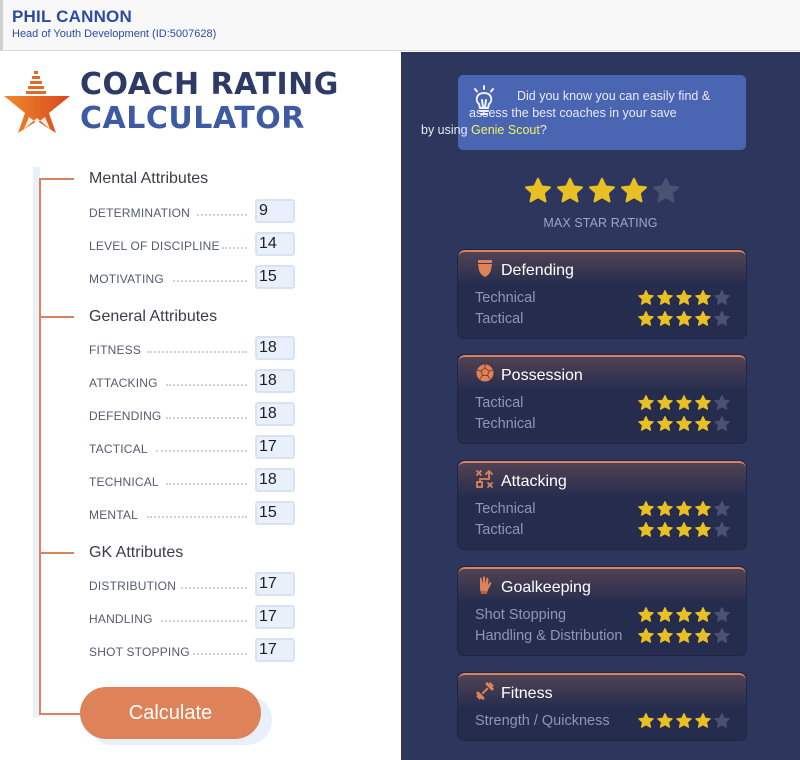 This screenshot has width=800, height=760. Describe the element at coordinates (485, 691) in the screenshot. I see `dumbbell-icon` at that location.